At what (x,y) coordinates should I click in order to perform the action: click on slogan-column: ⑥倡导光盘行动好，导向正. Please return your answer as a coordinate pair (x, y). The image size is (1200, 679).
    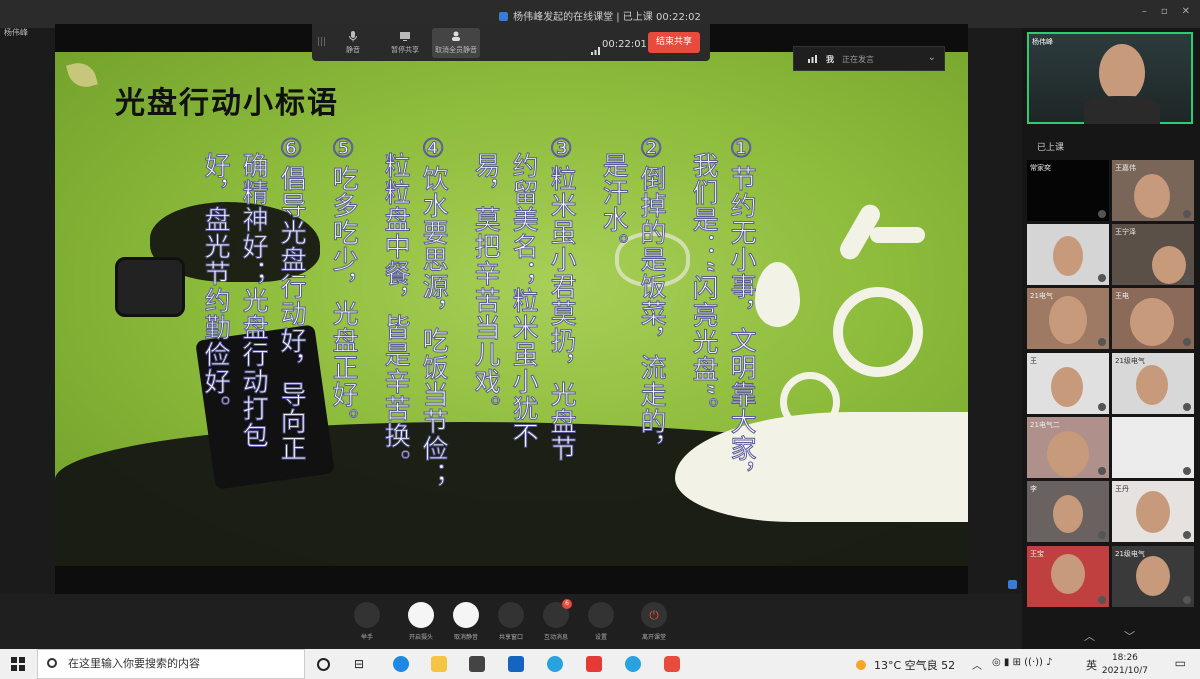
    Looking at the image, I should click on (291, 298).